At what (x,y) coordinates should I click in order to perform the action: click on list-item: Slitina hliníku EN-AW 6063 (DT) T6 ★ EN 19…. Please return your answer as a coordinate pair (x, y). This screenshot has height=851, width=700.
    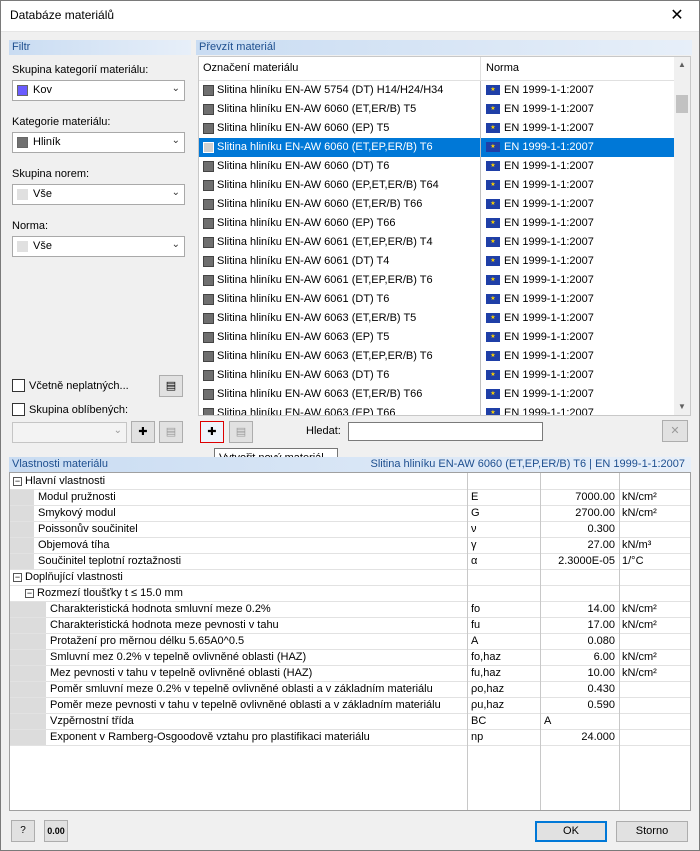
    Looking at the image, I should click on (437, 375).